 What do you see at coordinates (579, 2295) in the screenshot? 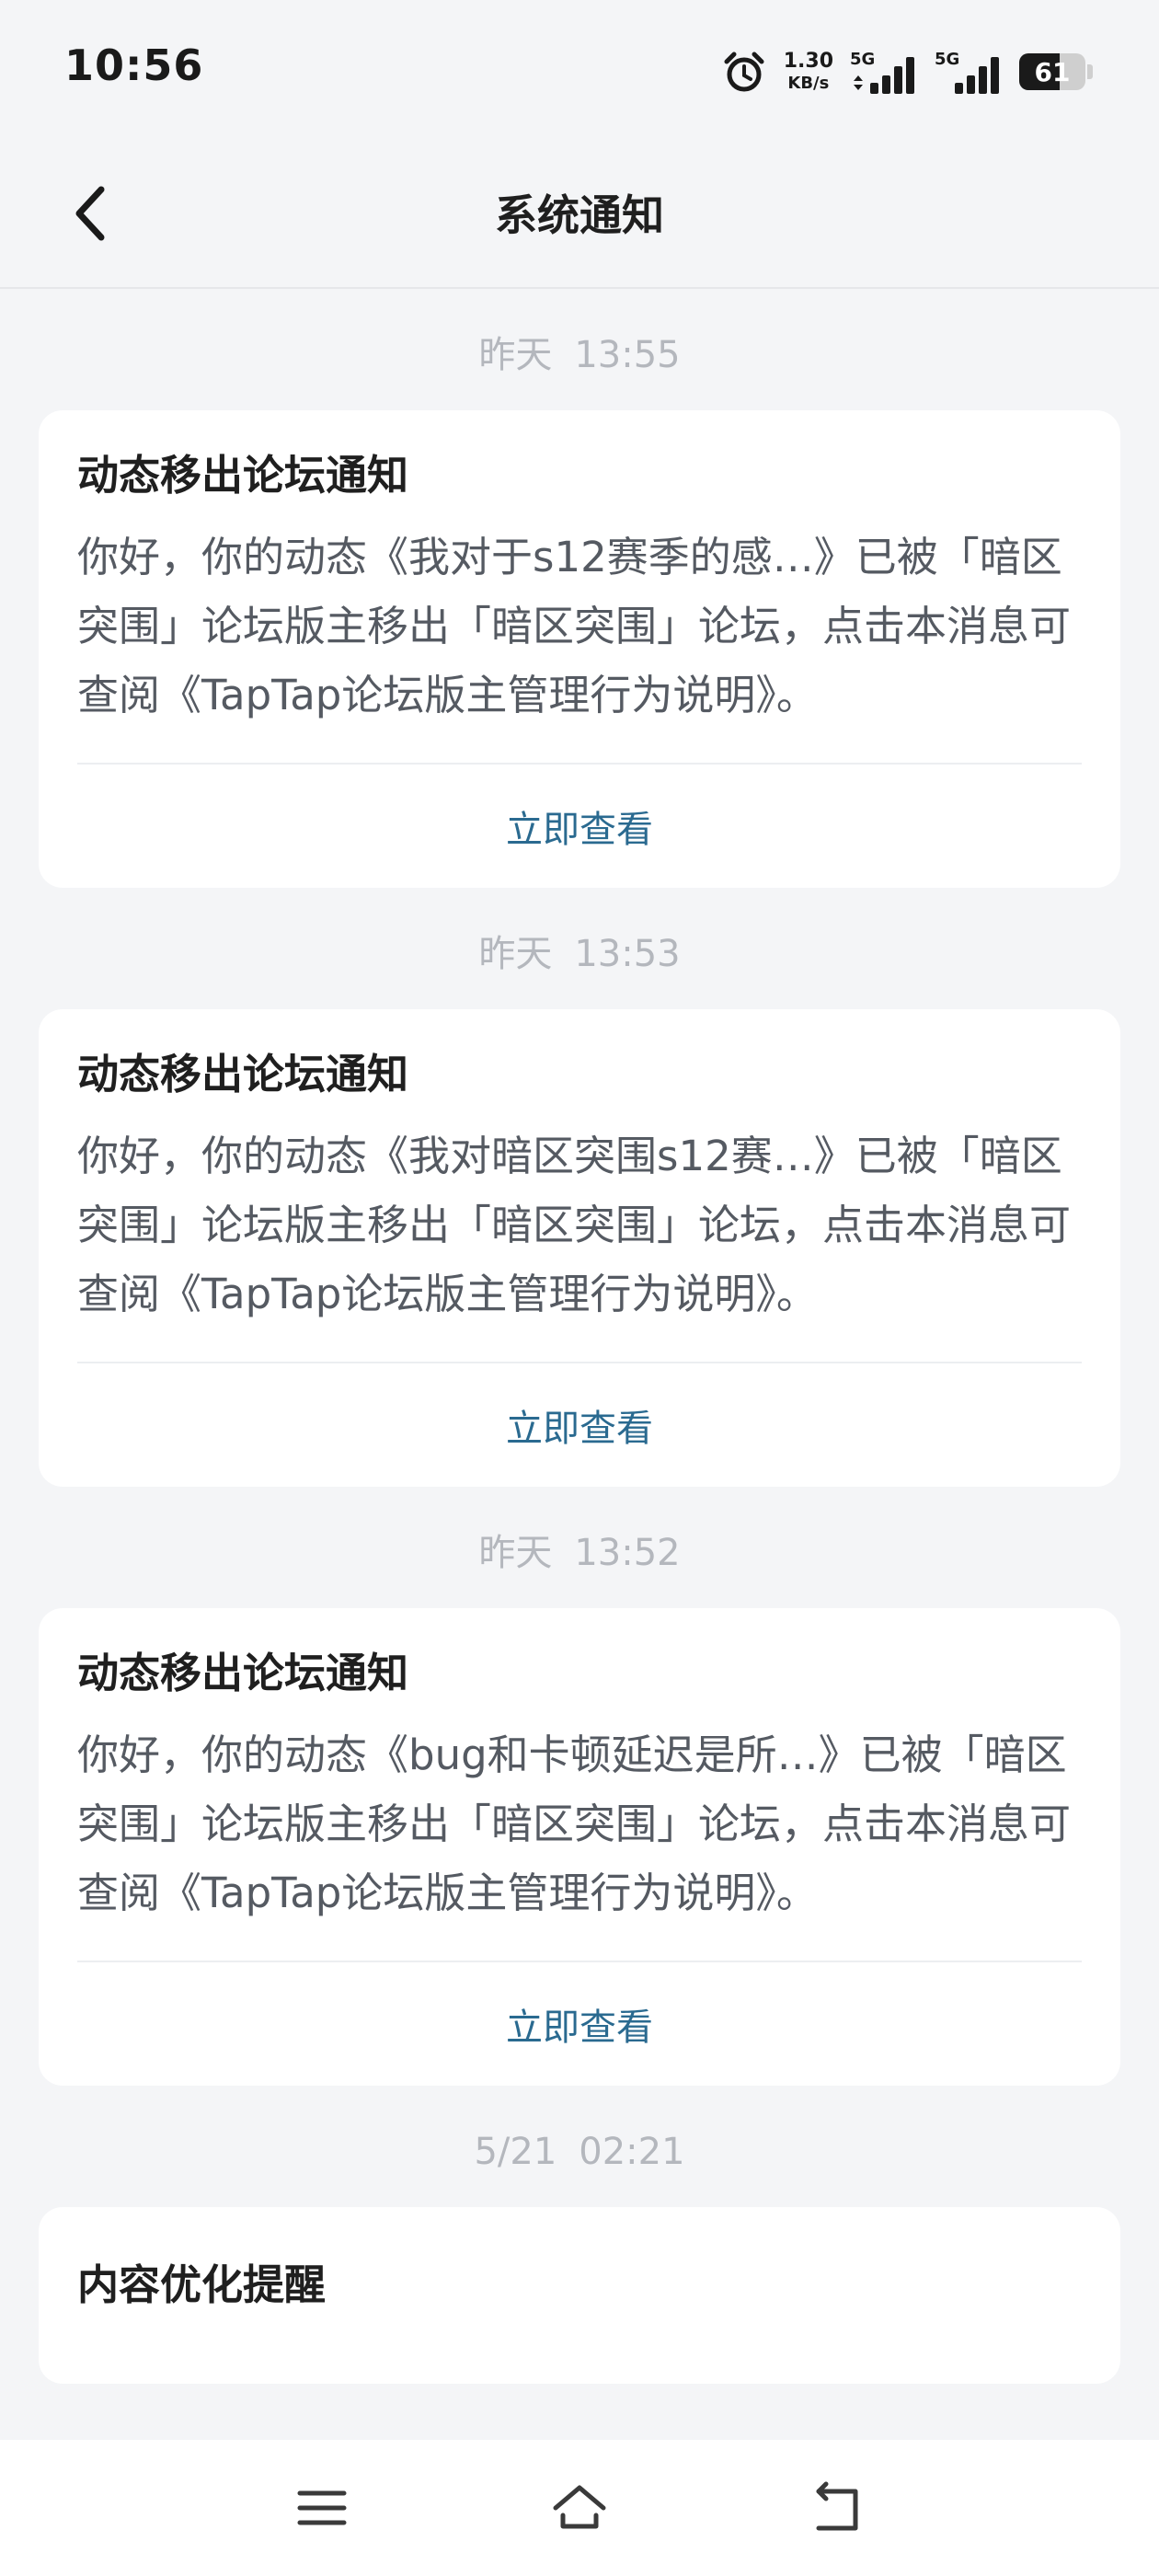
I see `notification-card: 内容优化提醒` at bounding box center [579, 2295].